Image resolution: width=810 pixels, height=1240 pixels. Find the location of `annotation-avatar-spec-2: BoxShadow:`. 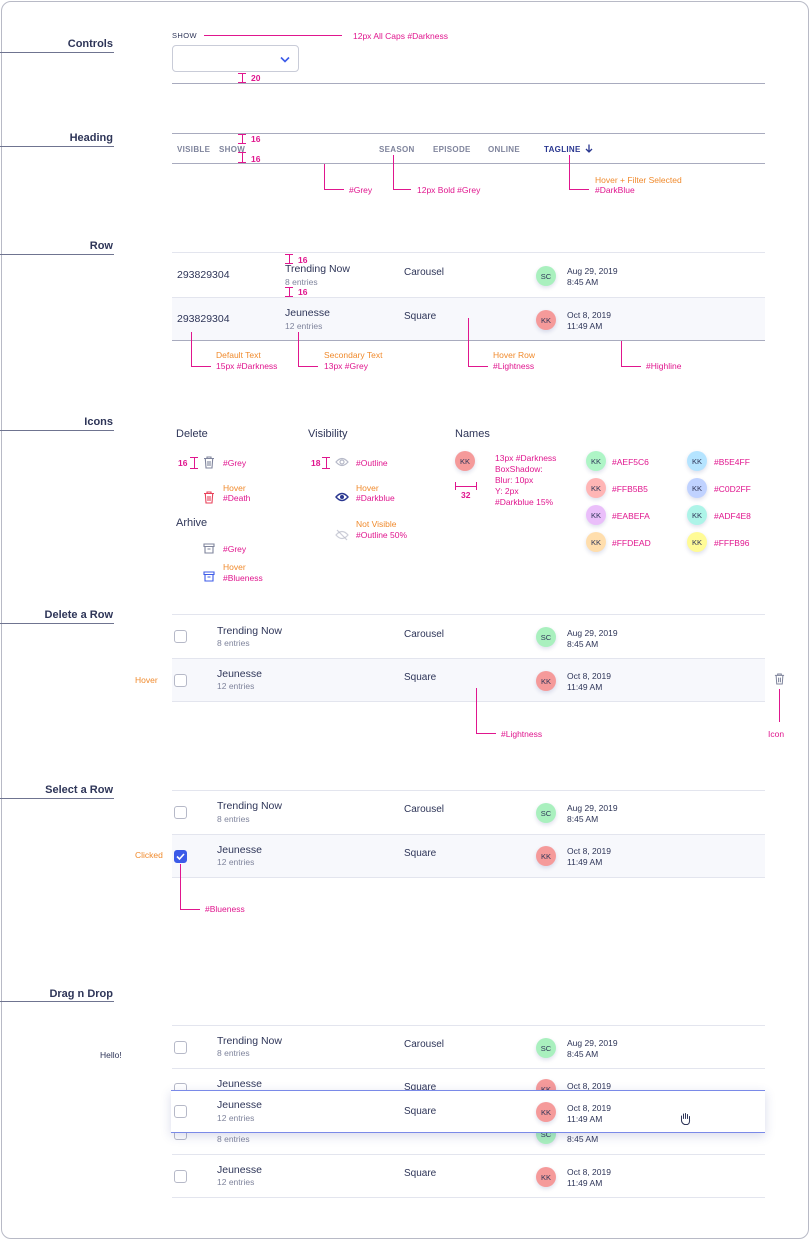

annotation-avatar-spec-2: BoxShadow: is located at coordinates (519, 469).